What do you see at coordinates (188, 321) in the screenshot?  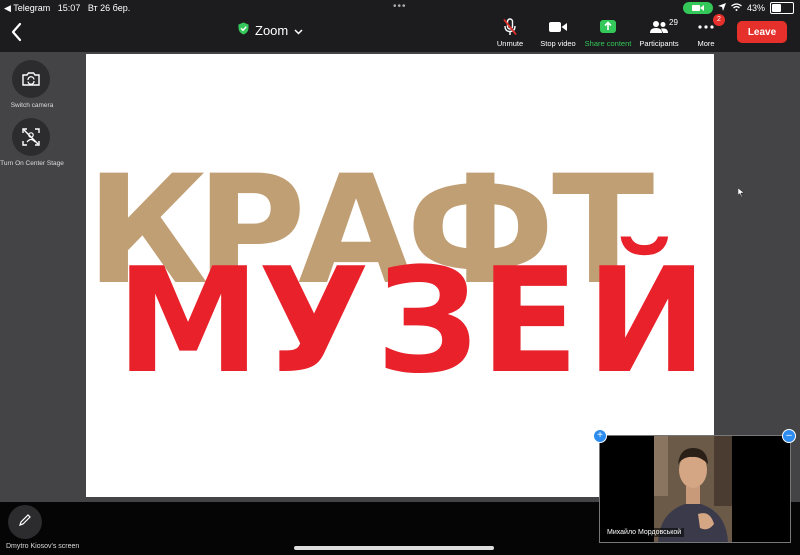 I see `logo-letter-m: М` at bounding box center [188, 321].